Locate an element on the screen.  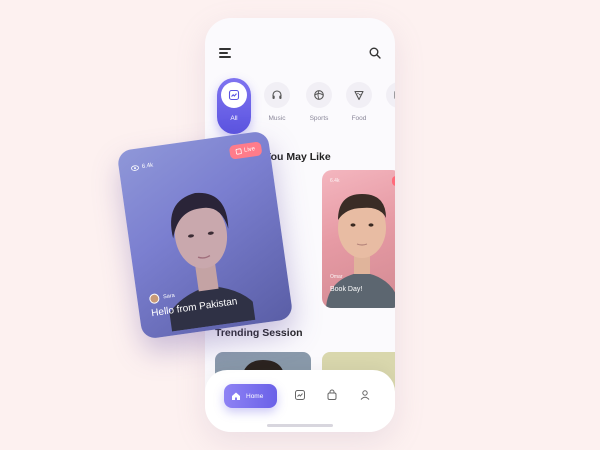
menu-icon is located at coordinates (225, 53).